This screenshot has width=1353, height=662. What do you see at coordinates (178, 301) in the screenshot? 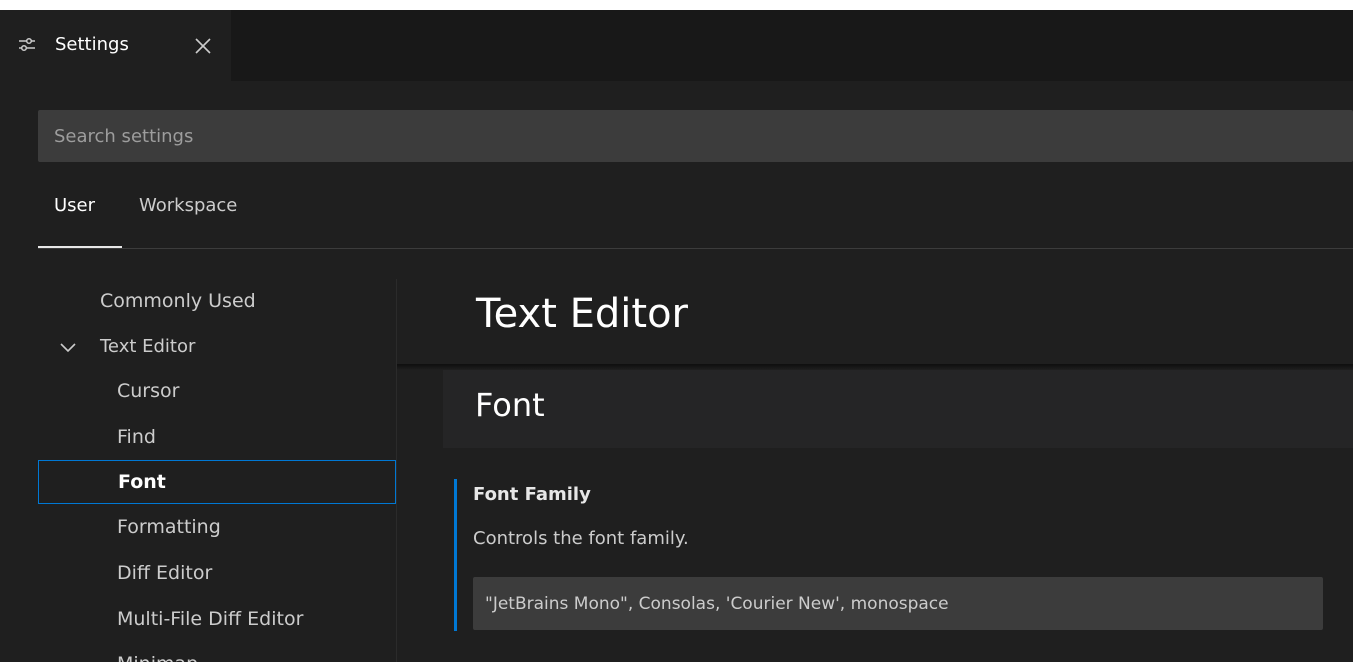
I see `toc-item-label: Commonly Used` at bounding box center [178, 301].